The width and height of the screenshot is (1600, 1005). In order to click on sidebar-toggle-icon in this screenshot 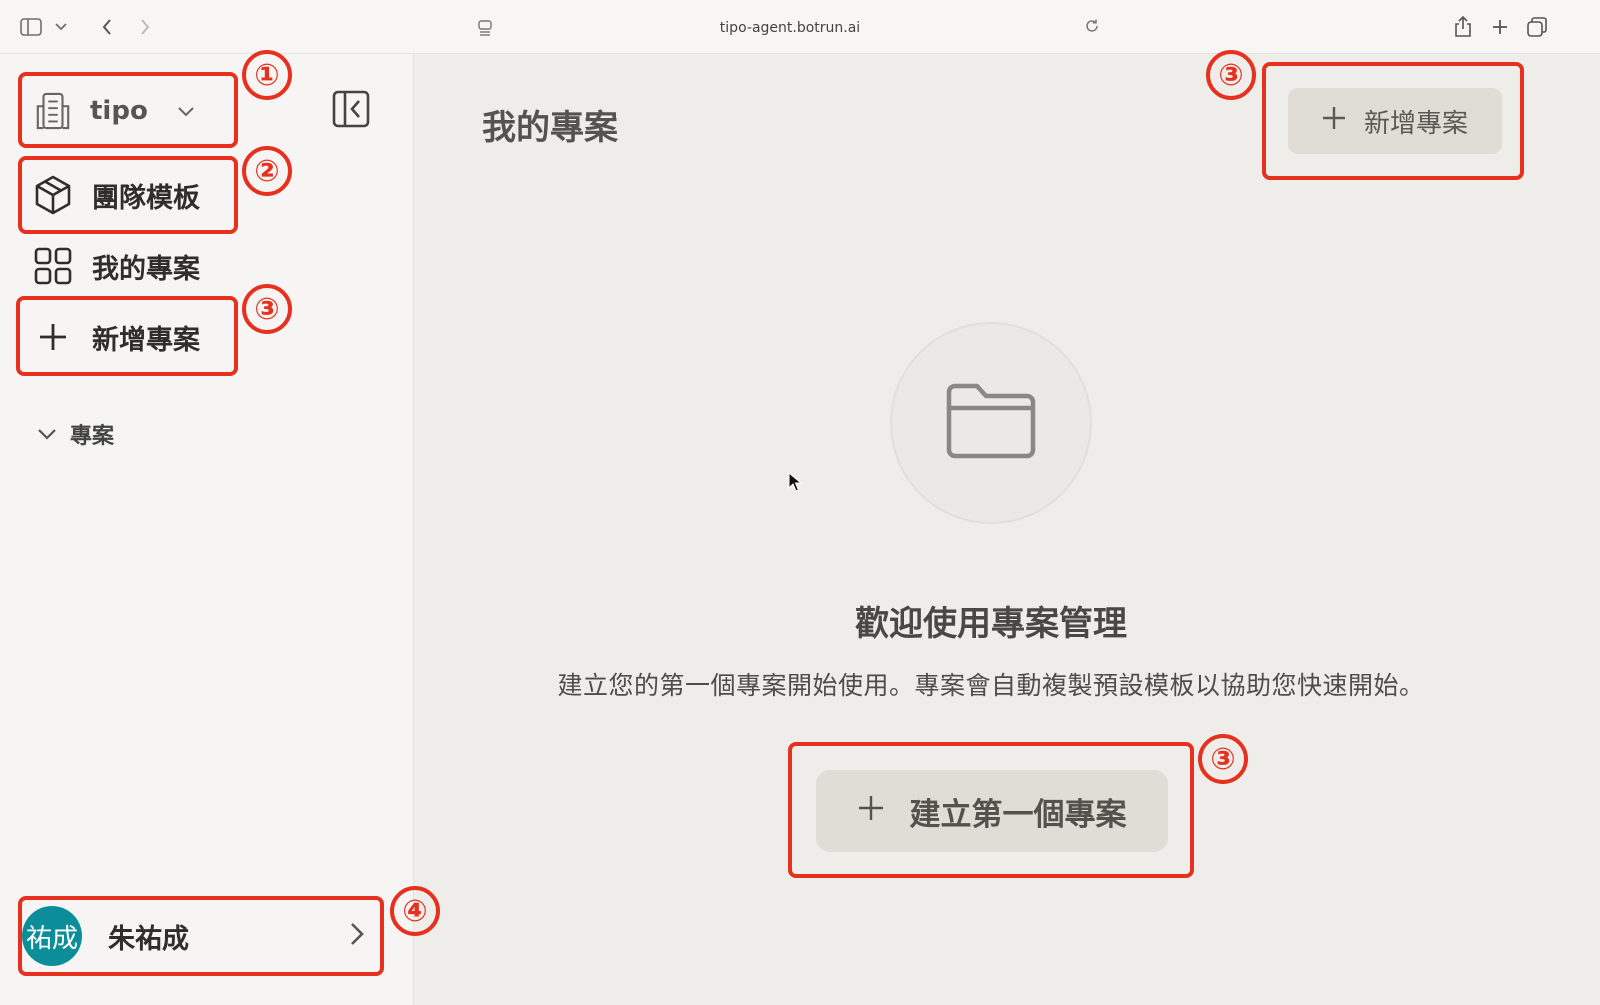, I will do `click(31, 27)`.